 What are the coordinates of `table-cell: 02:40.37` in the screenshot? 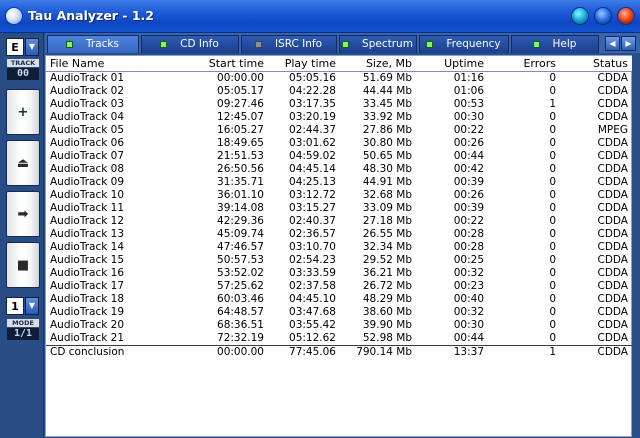 It's located at (312, 220).